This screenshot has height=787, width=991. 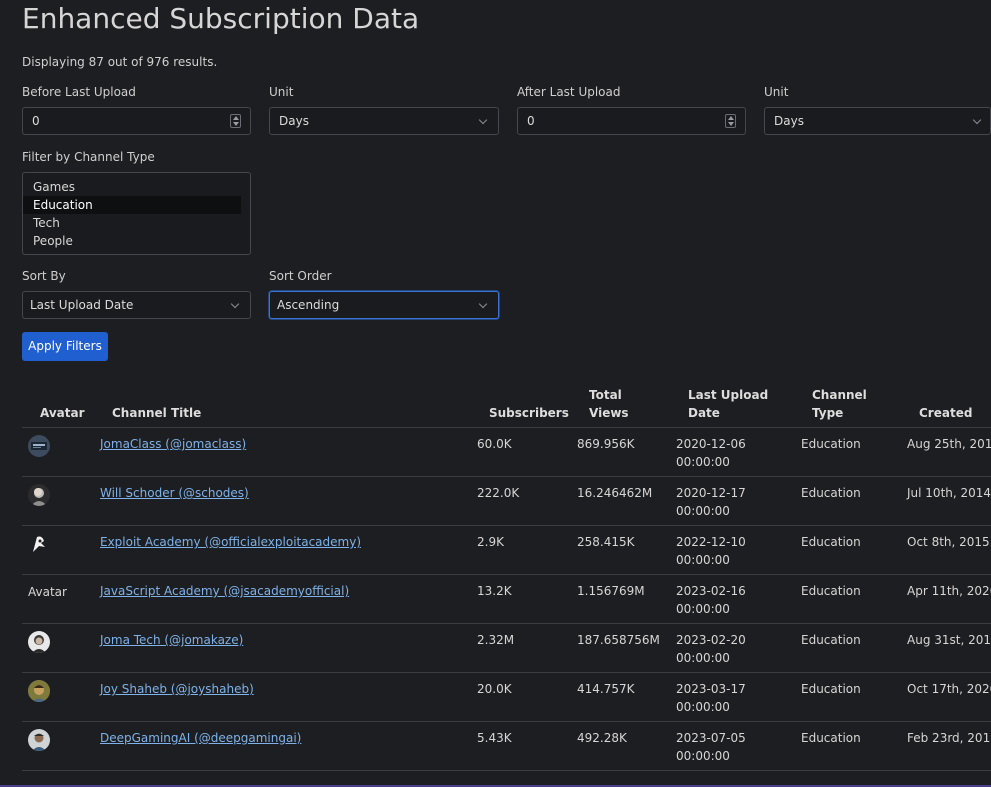 I want to click on deepgamingai-avatar, so click(x=39, y=740).